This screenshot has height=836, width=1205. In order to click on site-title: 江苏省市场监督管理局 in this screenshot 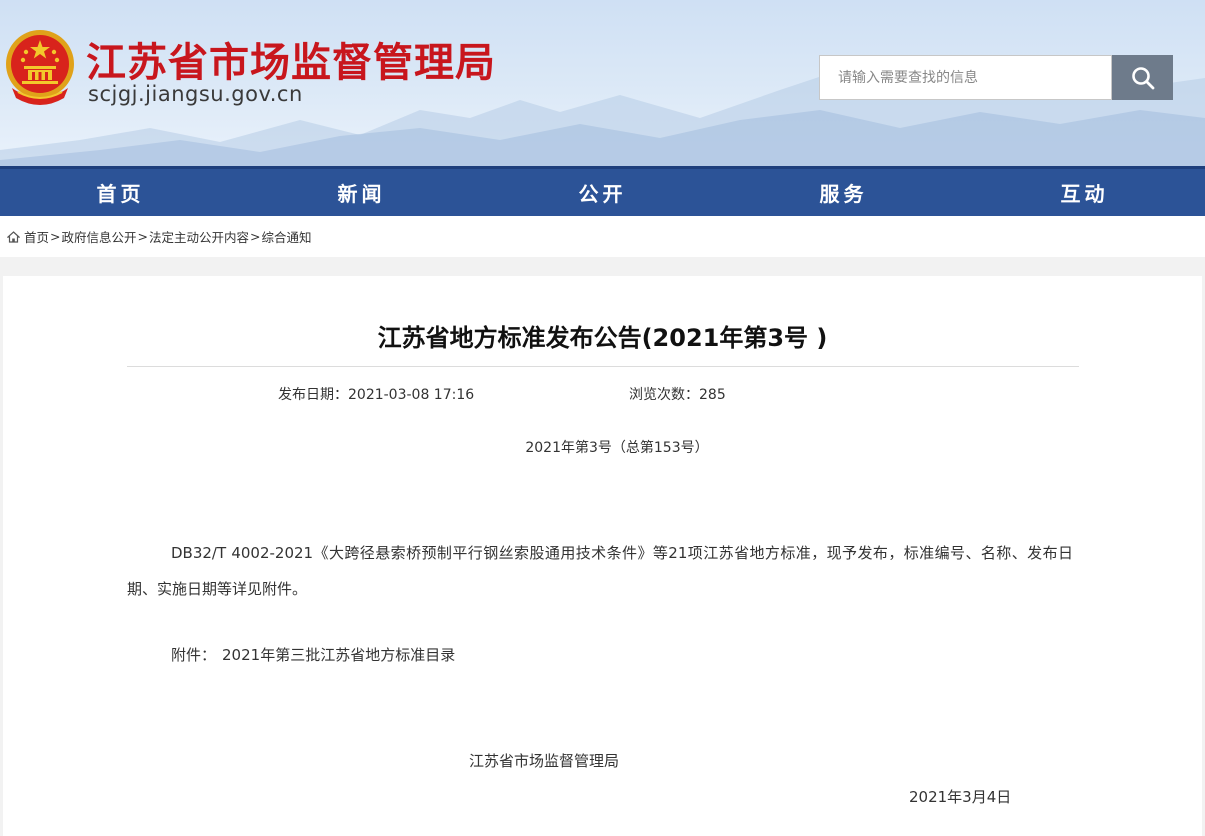, I will do `click(291, 59)`.